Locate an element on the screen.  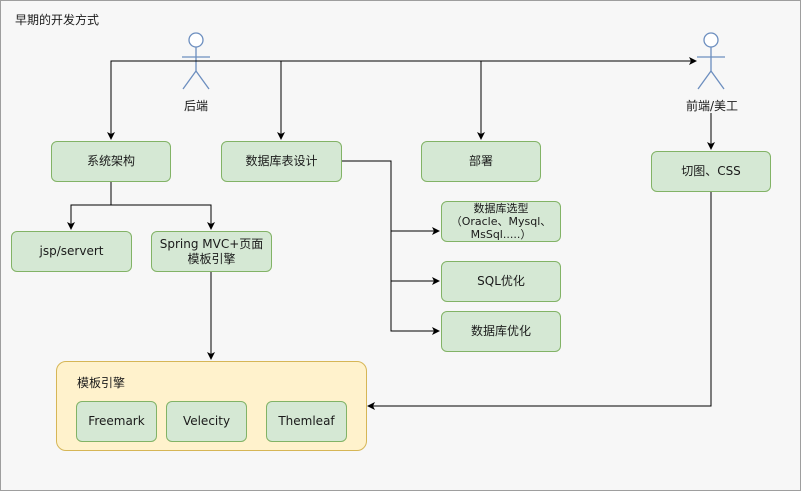
template-engine-label: 模板引擎 is located at coordinates (101, 383).